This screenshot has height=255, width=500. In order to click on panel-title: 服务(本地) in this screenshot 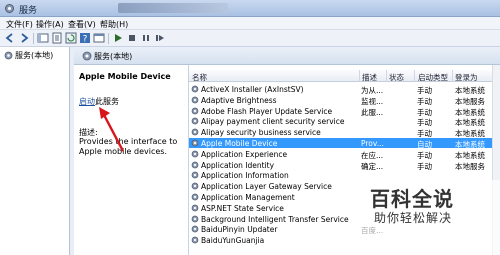, I will do `click(113, 56)`.